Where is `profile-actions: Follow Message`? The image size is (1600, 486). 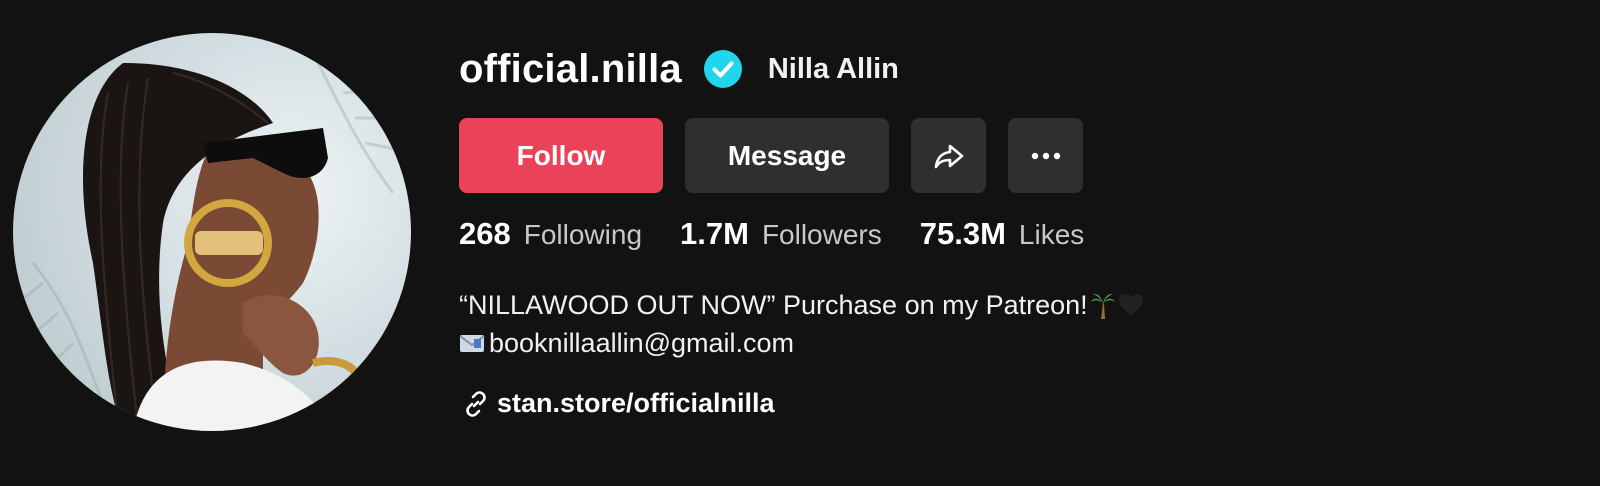
profile-actions: Follow Message is located at coordinates (782, 155).